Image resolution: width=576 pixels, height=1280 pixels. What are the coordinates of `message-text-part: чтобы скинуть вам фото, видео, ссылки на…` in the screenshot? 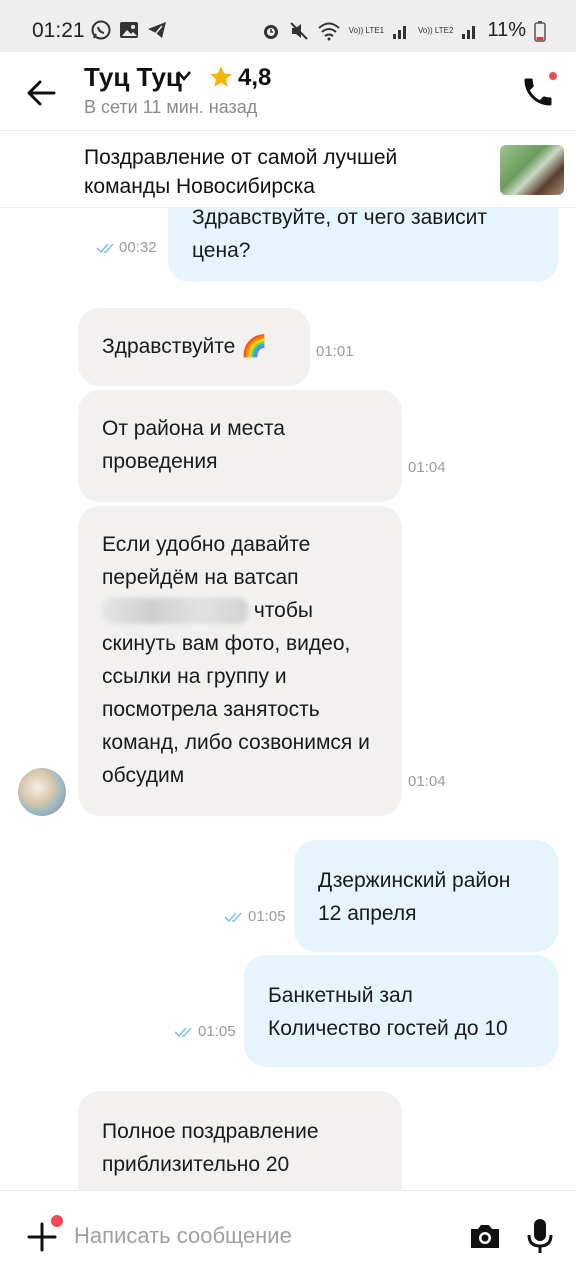 It's located at (236, 693).